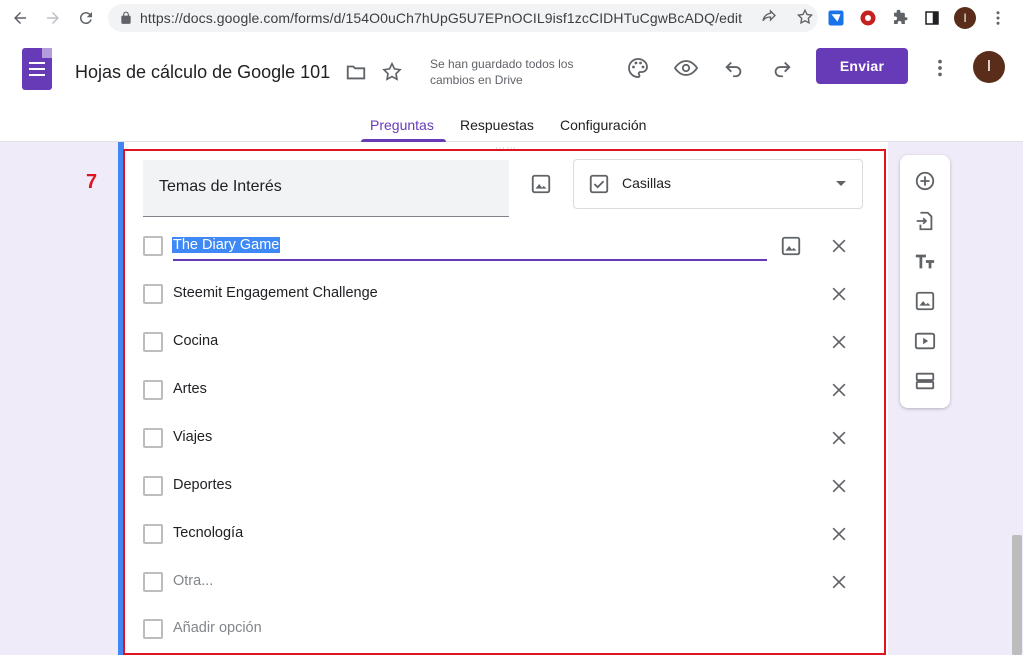 The width and height of the screenshot is (1023, 655). What do you see at coordinates (402, 125) in the screenshot?
I see `tab-preguntas: Preguntas` at bounding box center [402, 125].